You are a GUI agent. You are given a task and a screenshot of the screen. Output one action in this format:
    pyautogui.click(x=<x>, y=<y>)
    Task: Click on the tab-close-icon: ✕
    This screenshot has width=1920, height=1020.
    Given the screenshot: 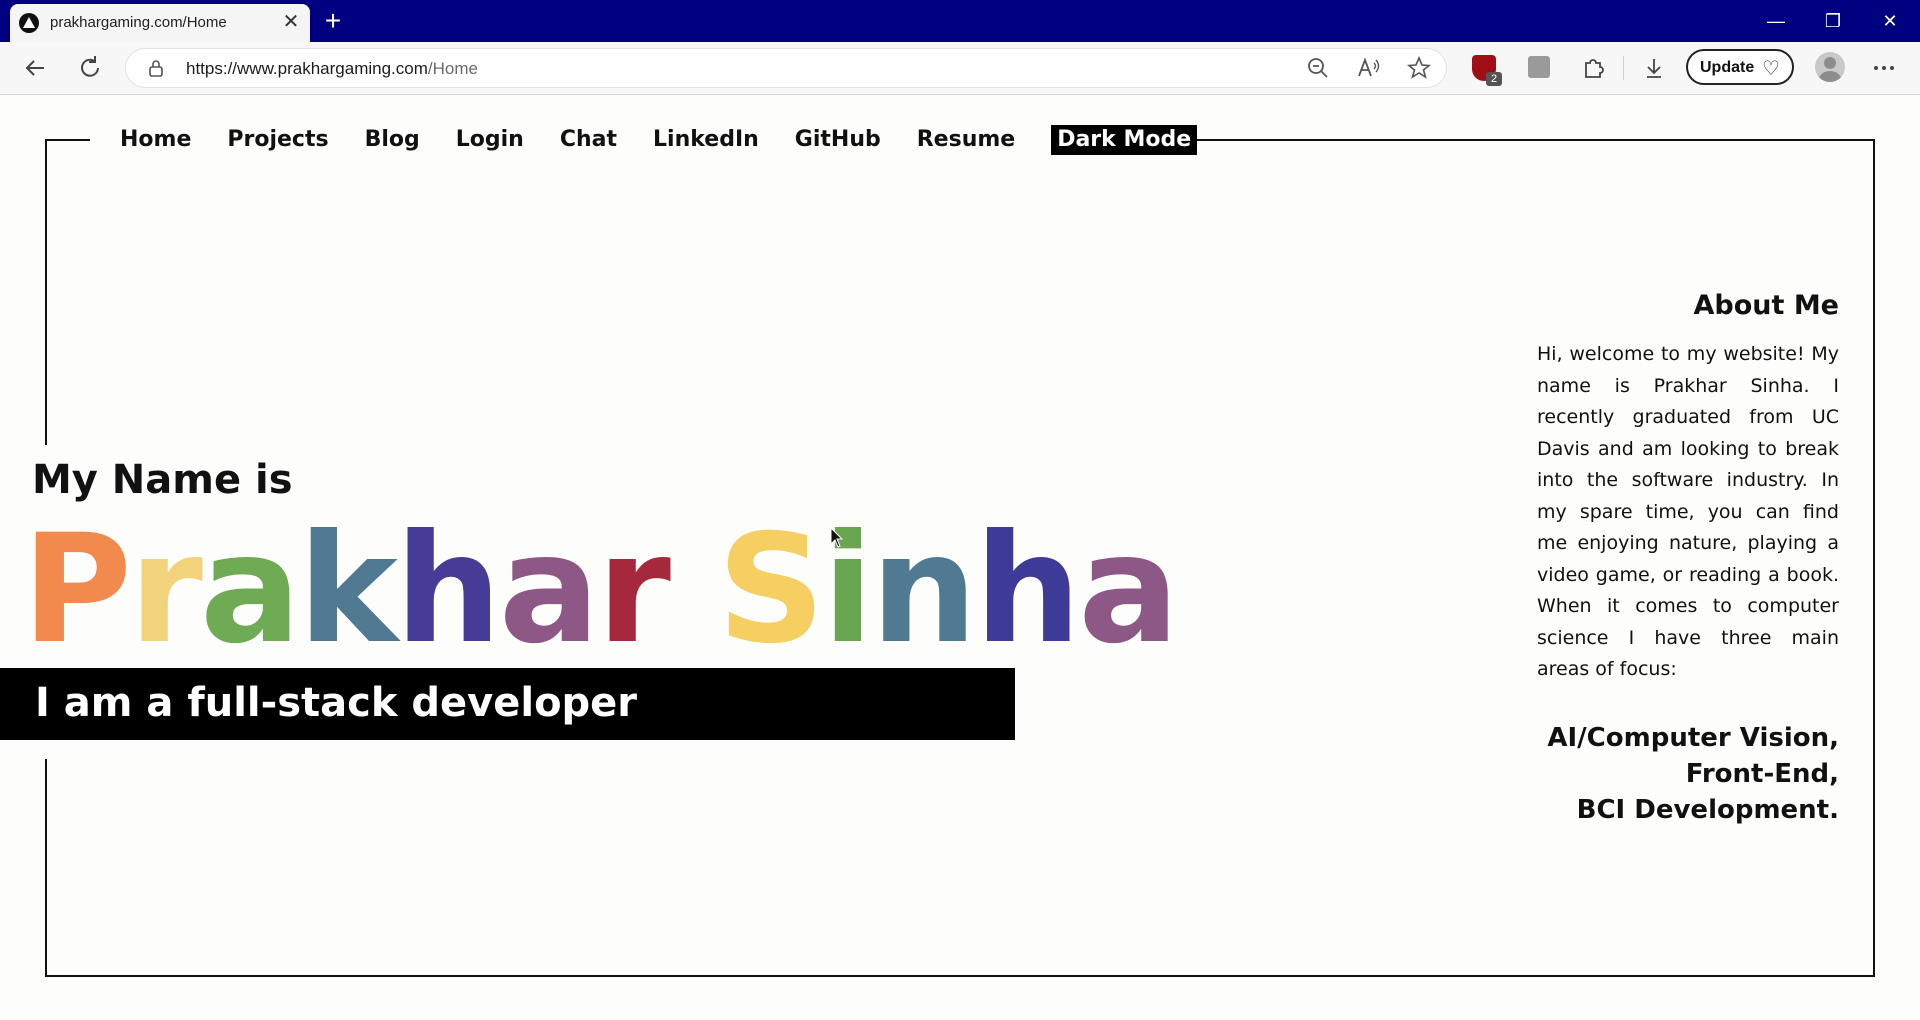 What is the action you would take?
    pyautogui.click(x=291, y=22)
    